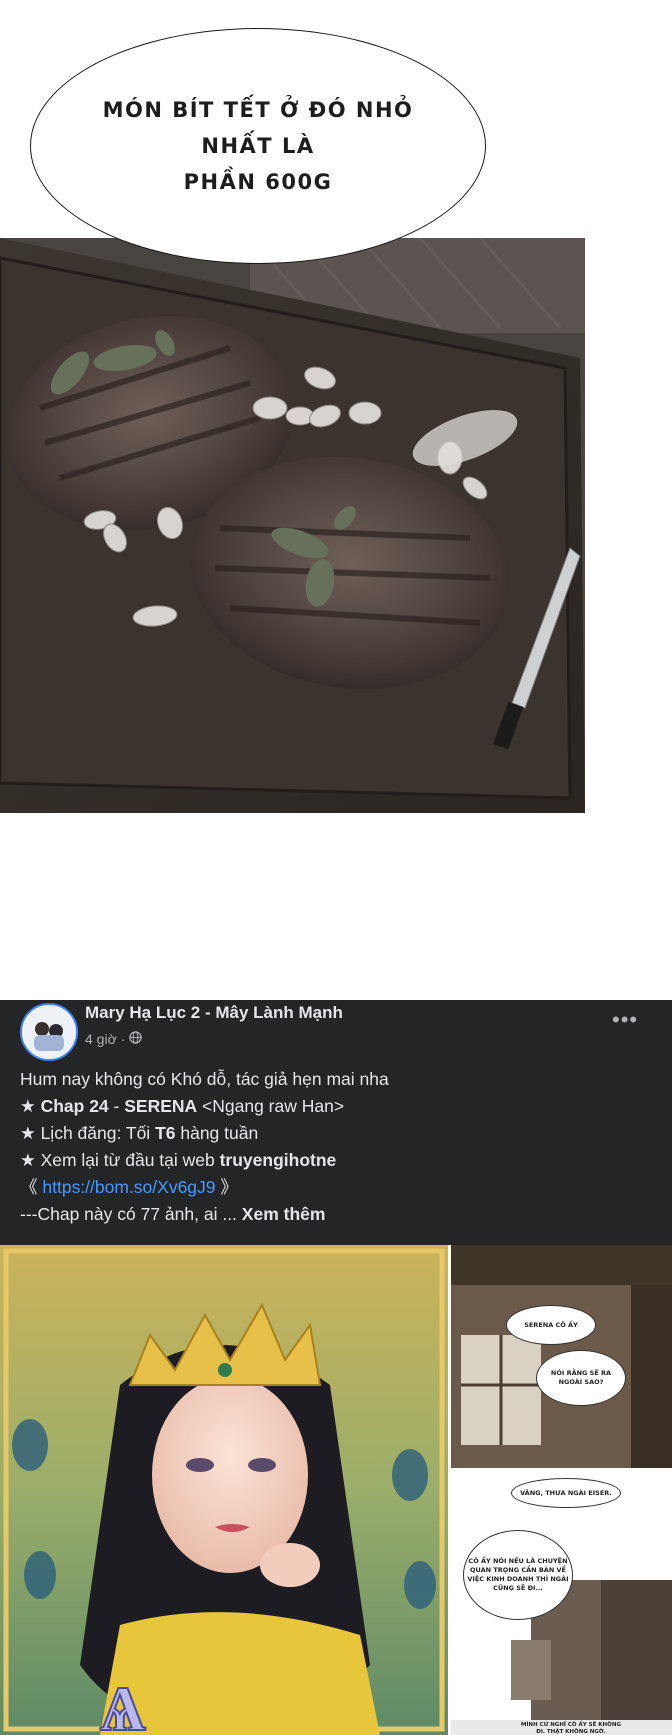  Describe the element at coordinates (161, 1106) in the screenshot. I see `chapter-title: SERENA` at that location.